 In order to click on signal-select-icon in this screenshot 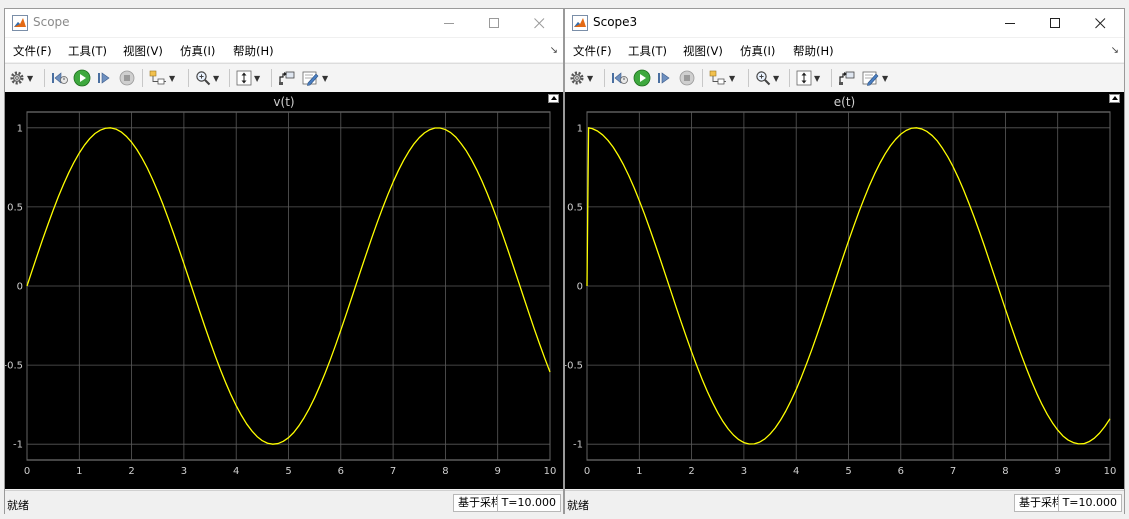, I will do `click(717, 77)`.